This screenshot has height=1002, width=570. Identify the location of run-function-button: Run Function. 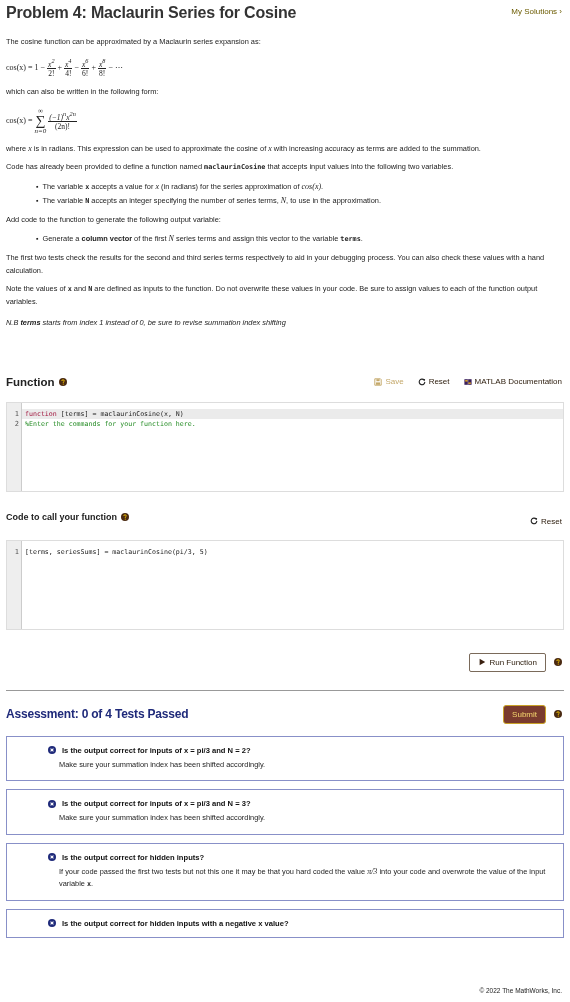
(507, 662).